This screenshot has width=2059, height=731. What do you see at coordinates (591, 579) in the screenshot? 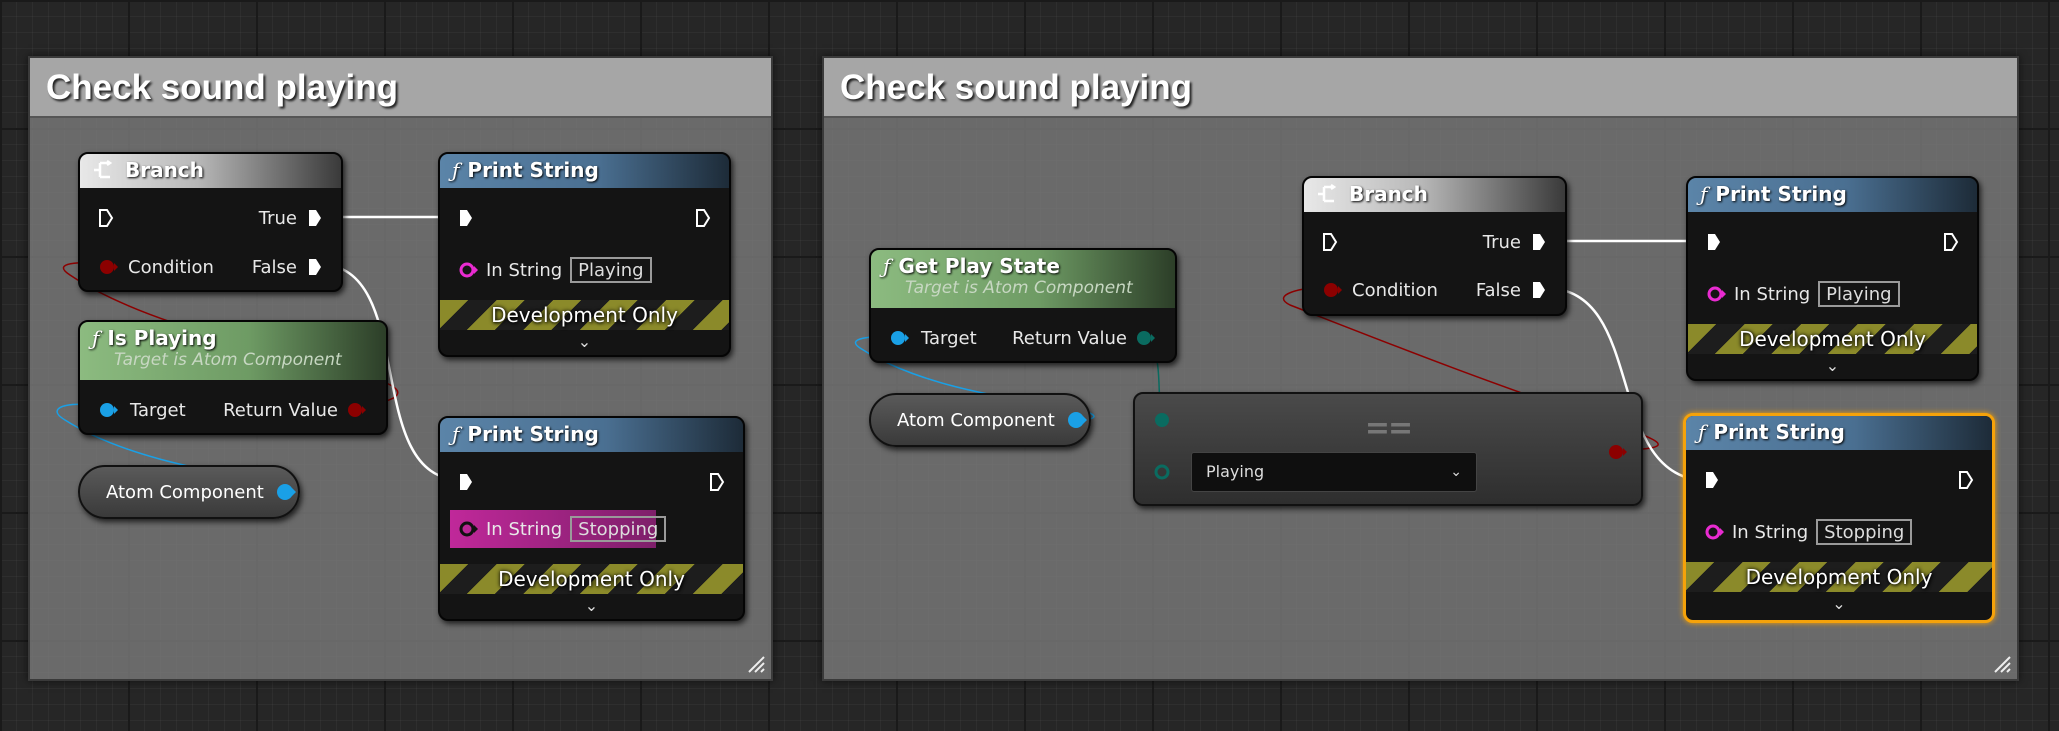
I see `development-only-label: Development Only` at bounding box center [591, 579].